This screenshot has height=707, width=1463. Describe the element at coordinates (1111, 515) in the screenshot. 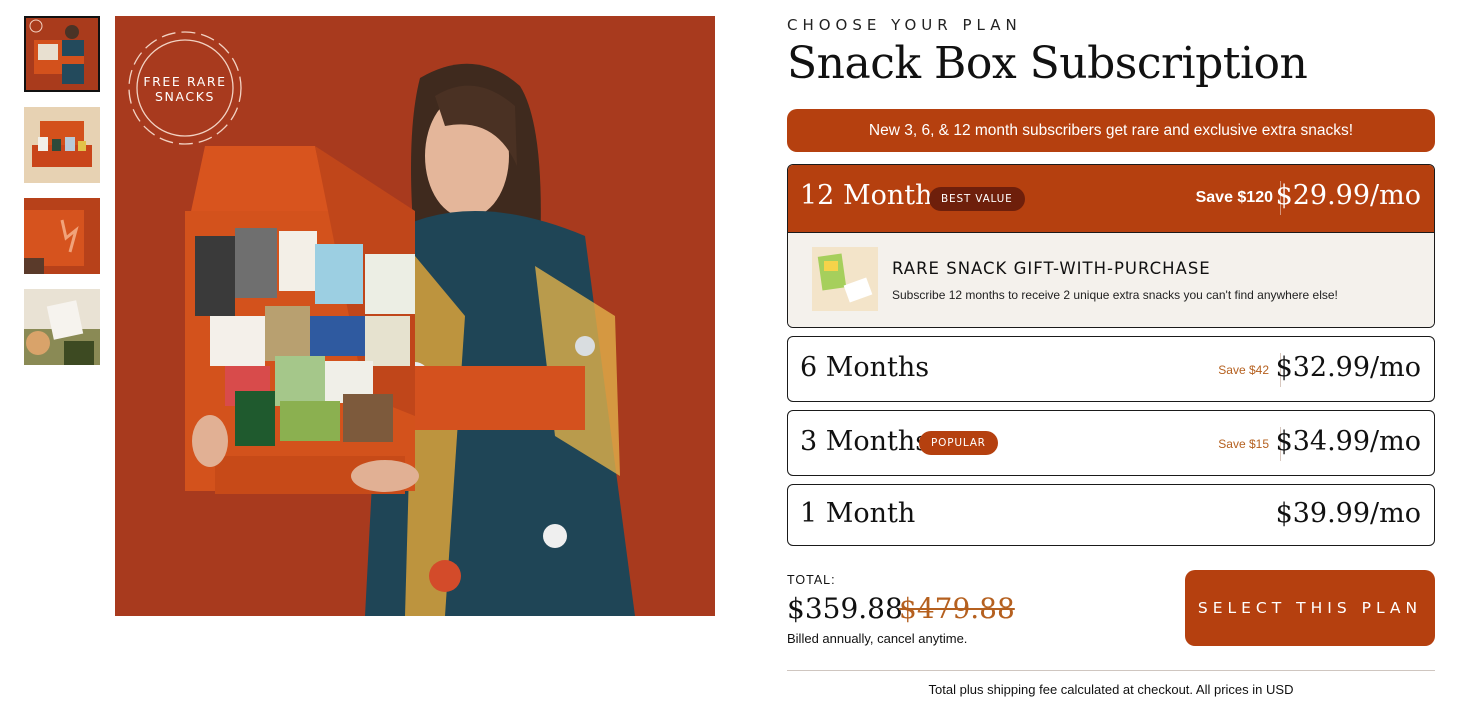

I see `plan-option-1-month: 1 Month $39.99/mo` at that location.